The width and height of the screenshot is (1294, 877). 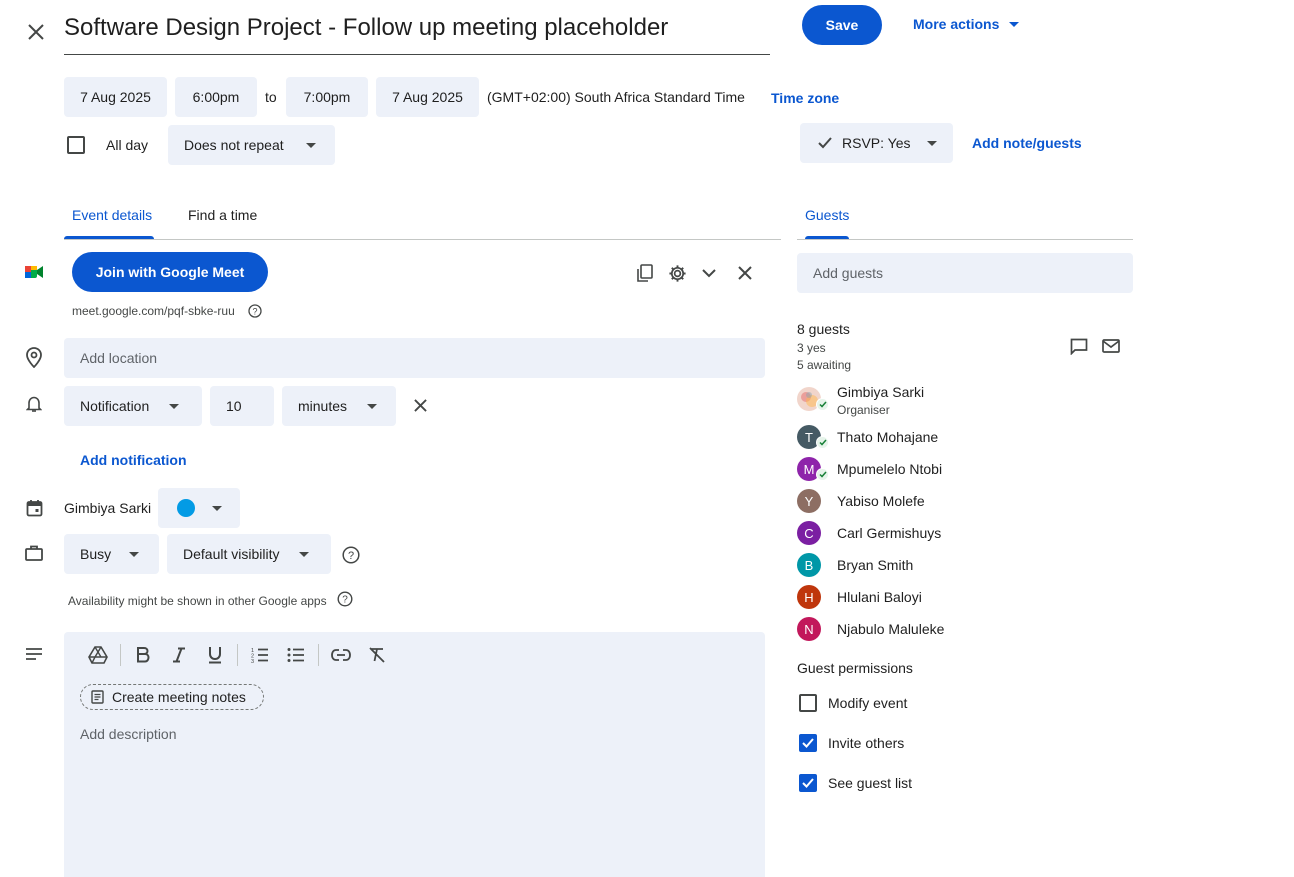 What do you see at coordinates (823, 329) in the screenshot?
I see `guest-count: 8 guests` at bounding box center [823, 329].